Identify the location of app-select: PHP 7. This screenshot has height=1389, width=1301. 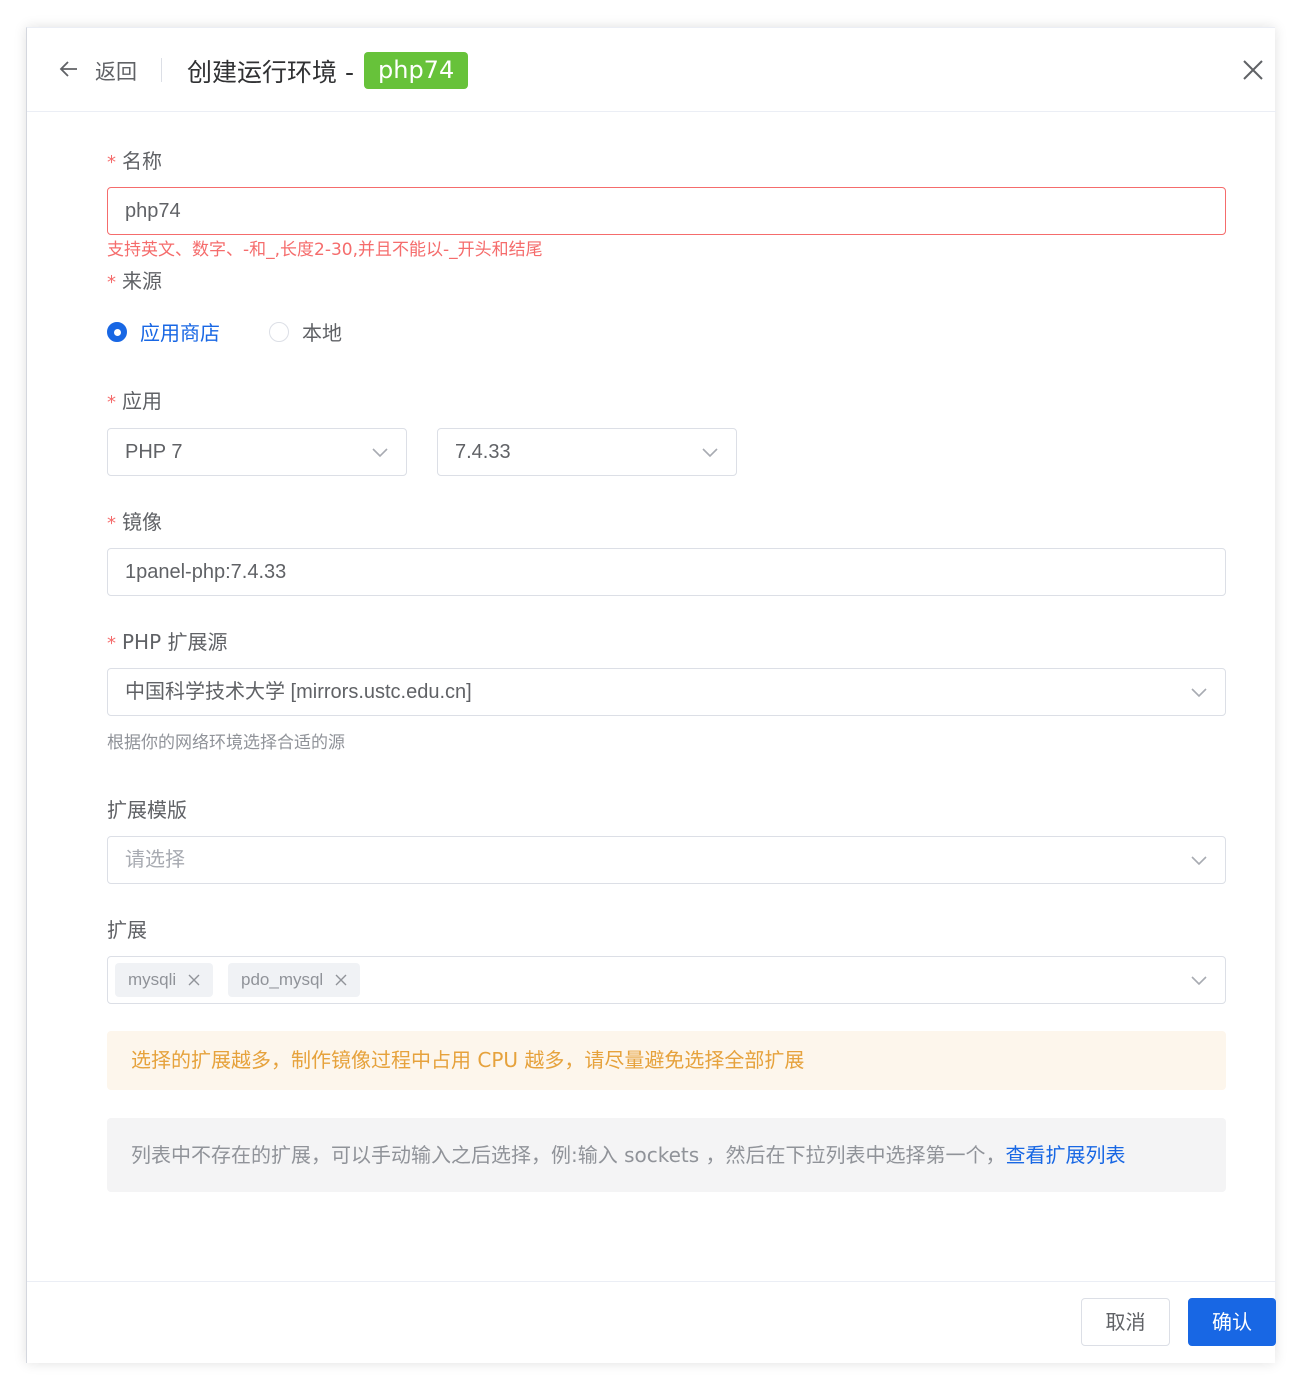
(257, 452).